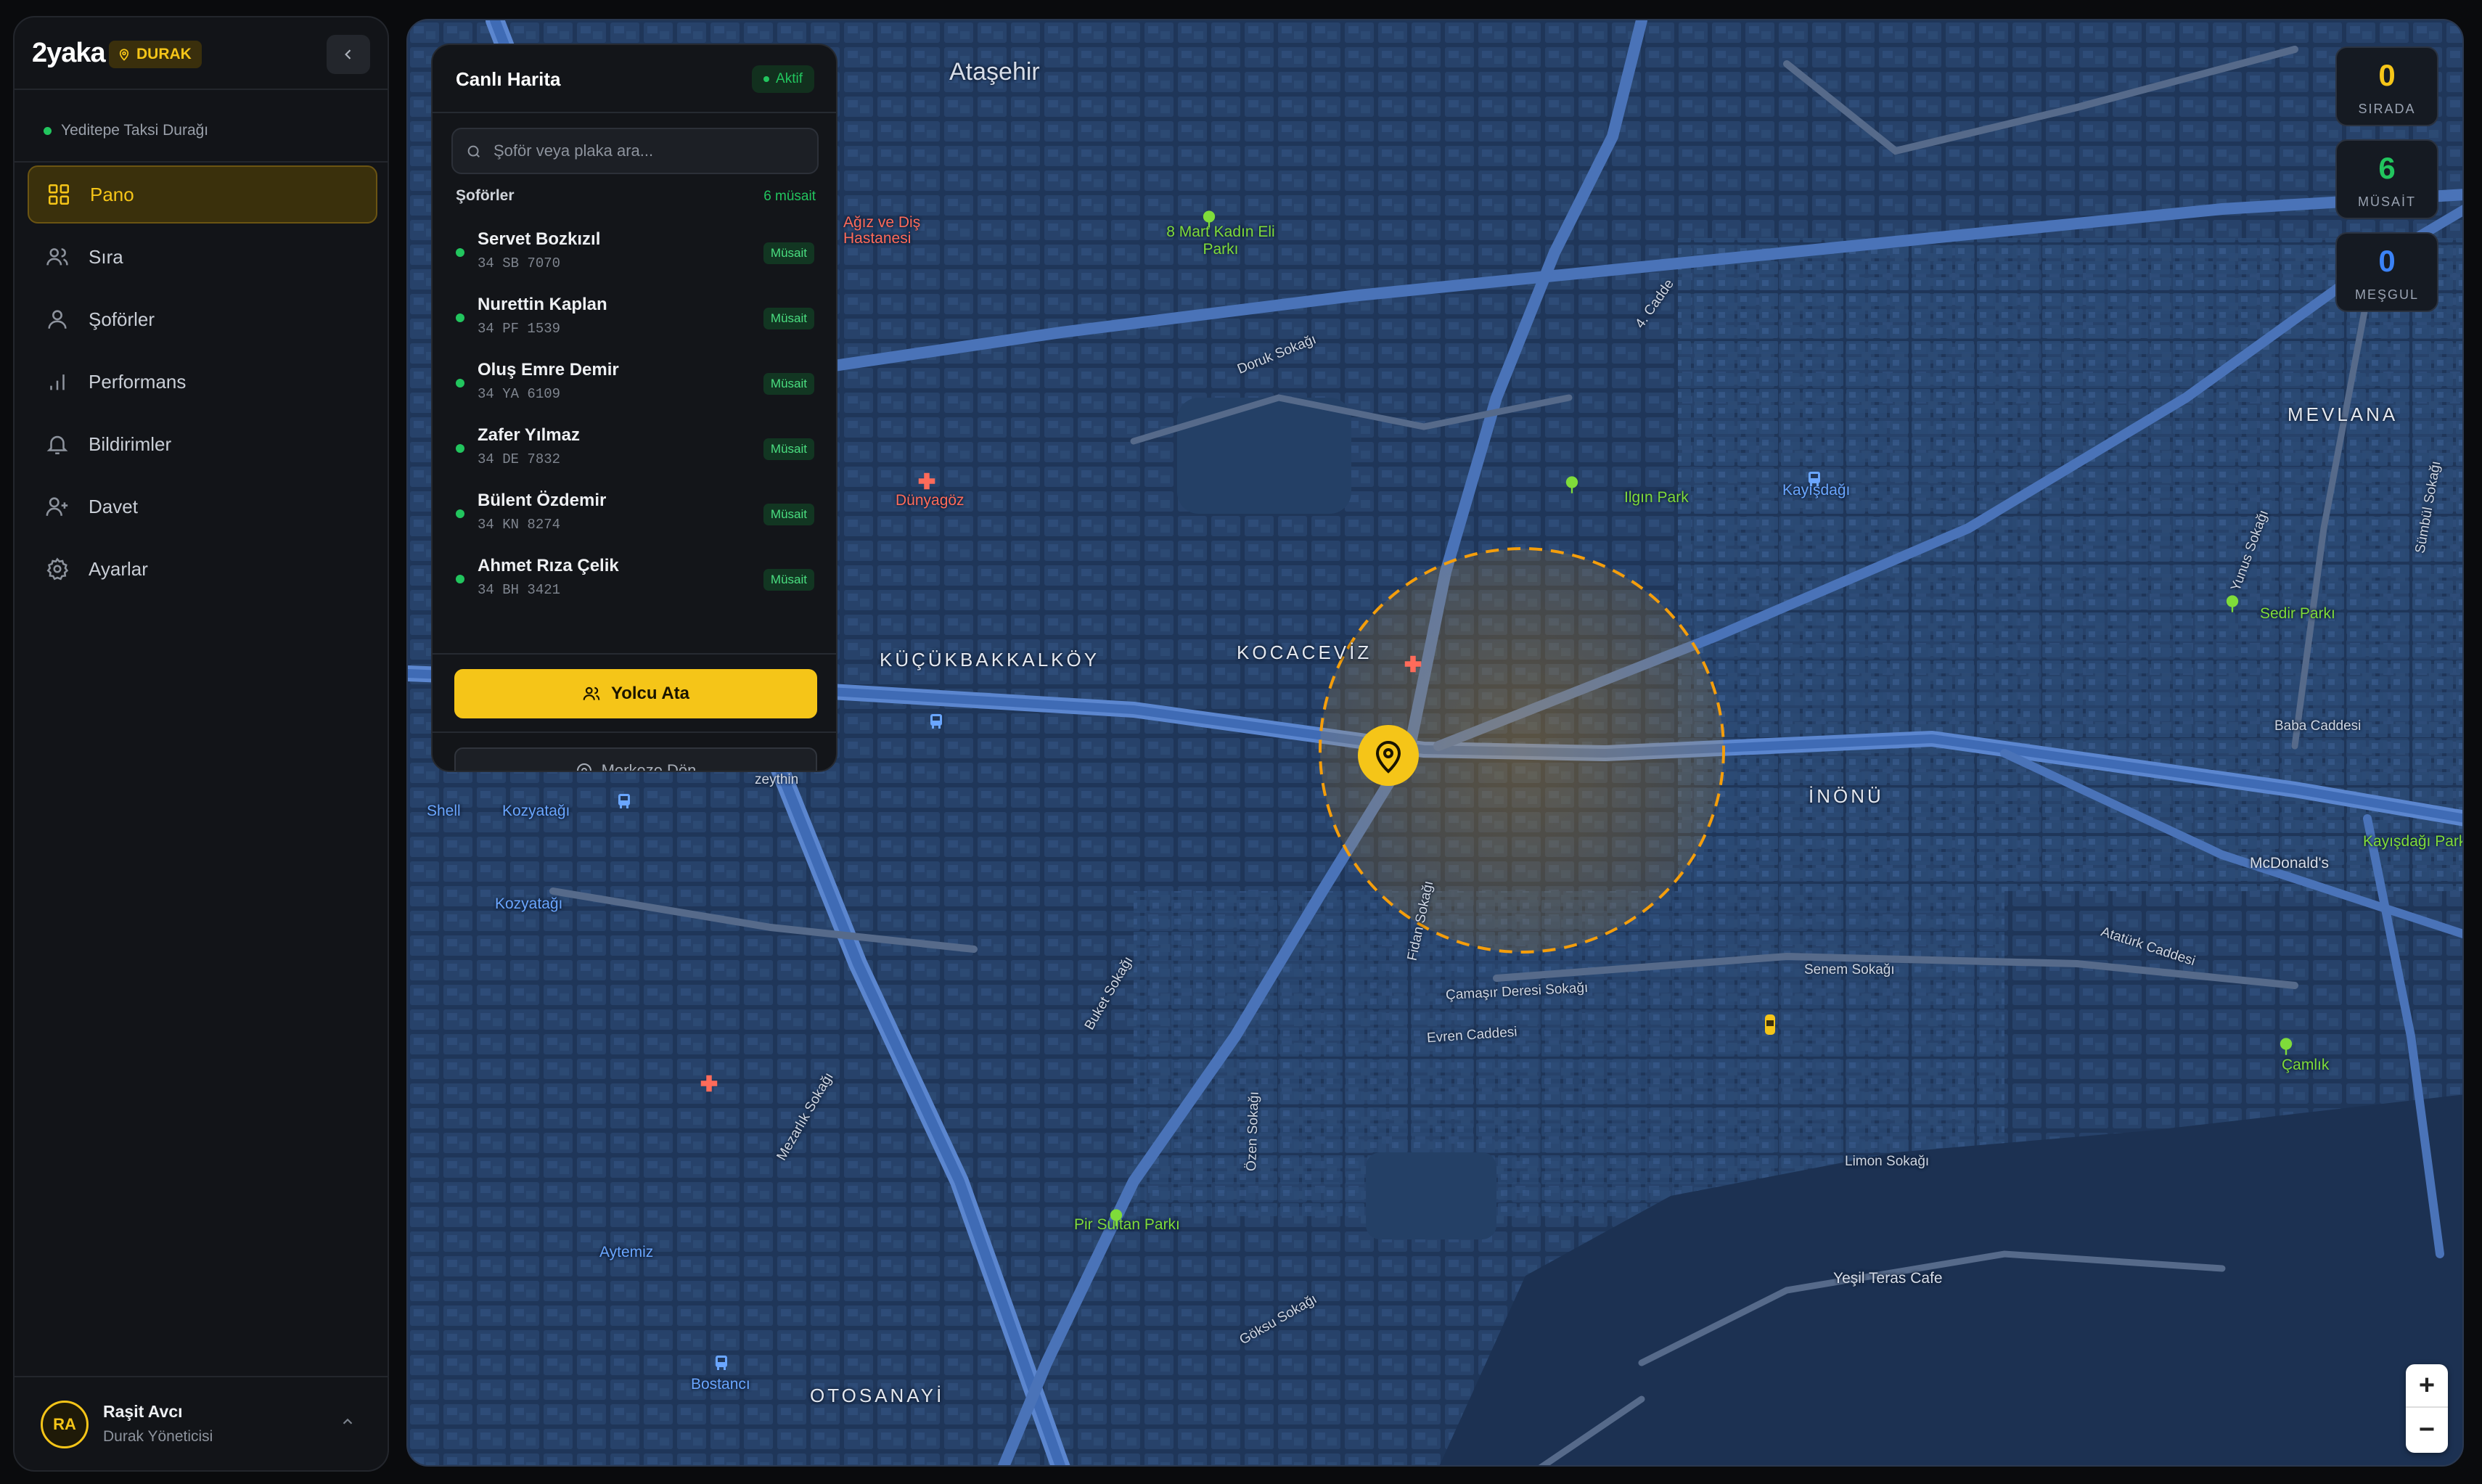 The height and width of the screenshot is (1484, 2482). Describe the element at coordinates (634, 317) in the screenshot. I see `driver-row: Nurettin Kaplan 34 PF 1539 Müsait` at that location.